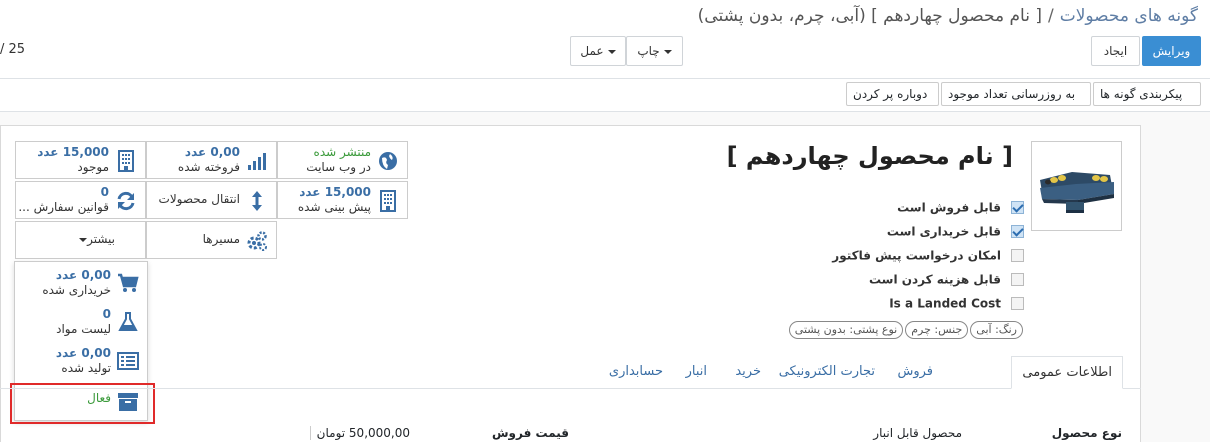  What do you see at coordinates (83, 275) in the screenshot?
I see `purchased-value: 0,00 عدد` at bounding box center [83, 275].